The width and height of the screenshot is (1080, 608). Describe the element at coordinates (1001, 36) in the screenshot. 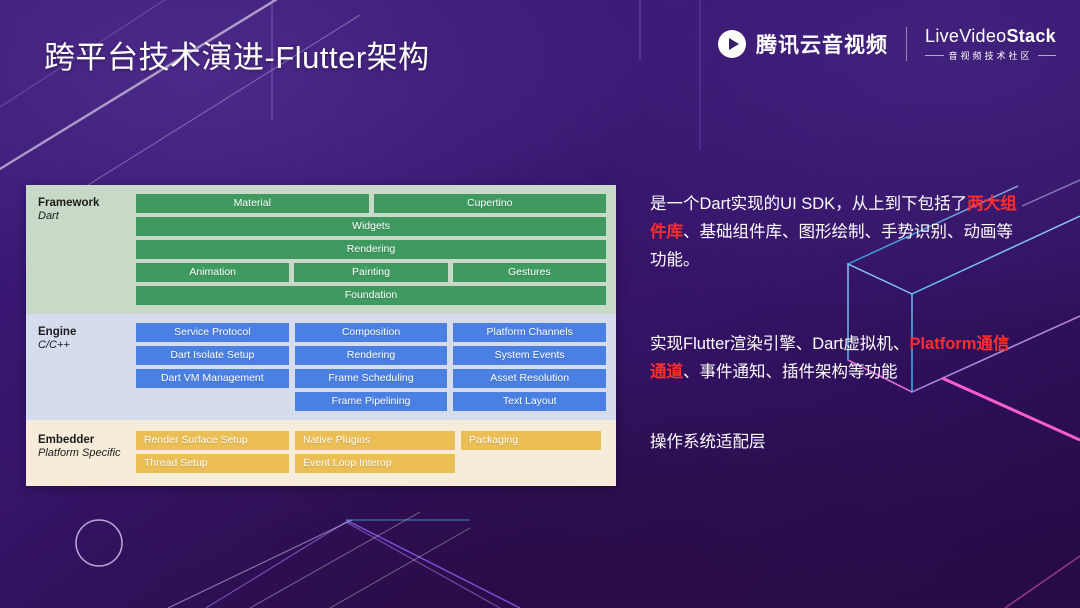

I see `lvs-o: o` at that location.